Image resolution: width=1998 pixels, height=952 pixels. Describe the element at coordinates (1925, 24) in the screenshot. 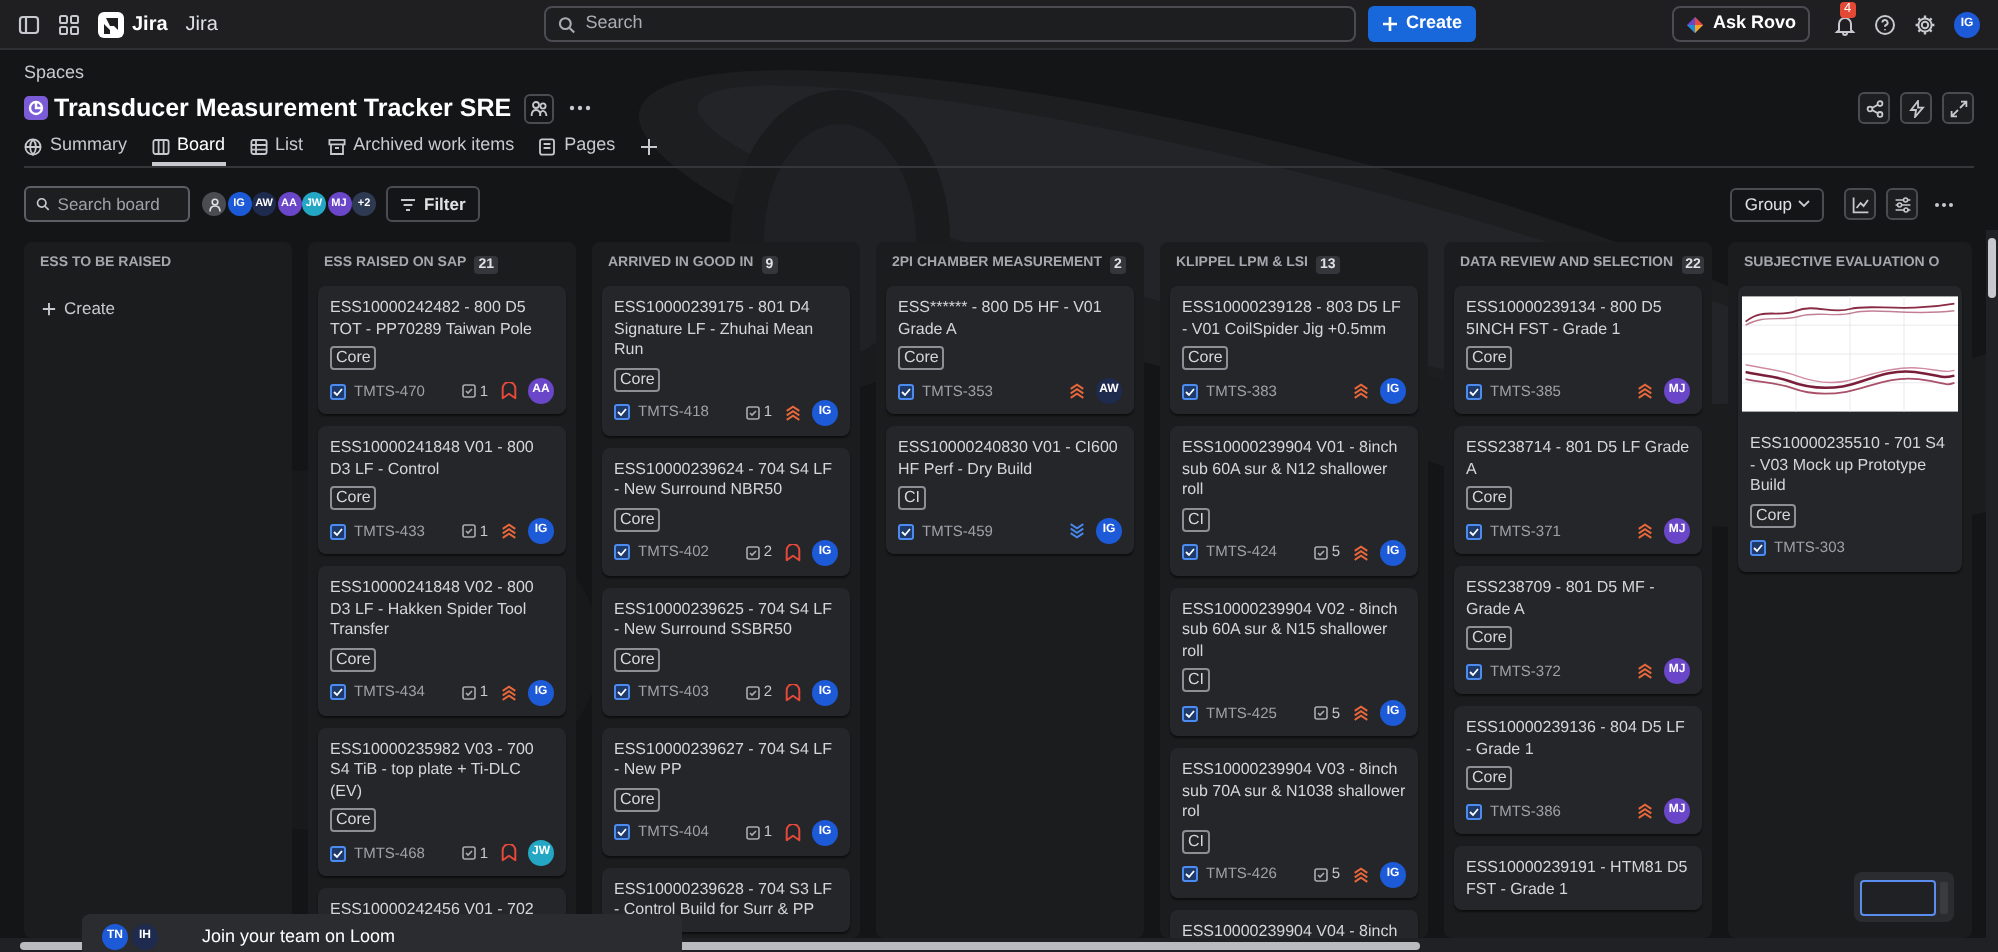

I see `settings-icon` at that location.